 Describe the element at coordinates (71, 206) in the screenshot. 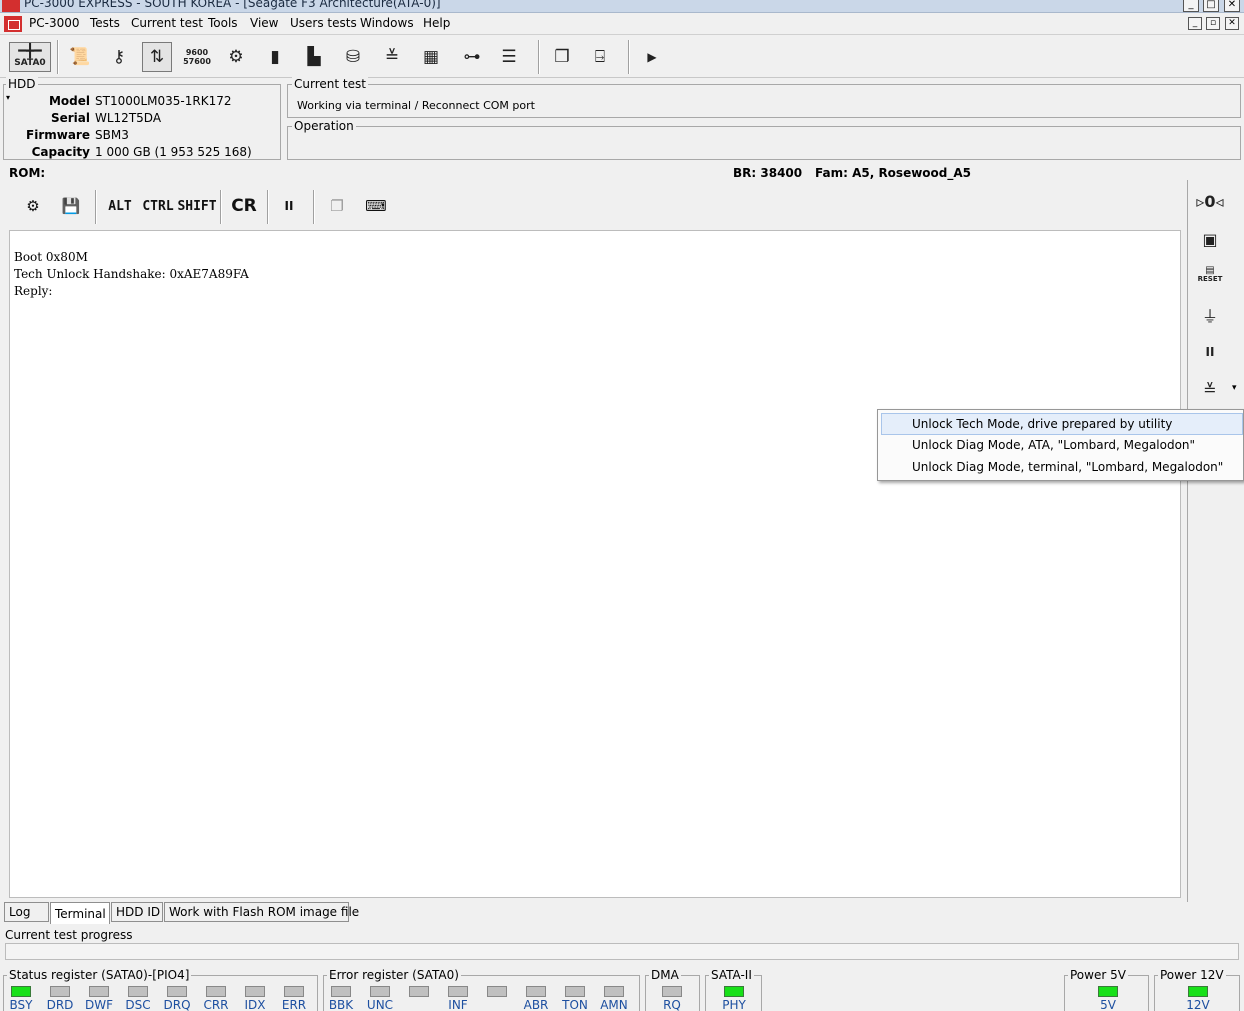

I see `save-log-button: 💾` at that location.